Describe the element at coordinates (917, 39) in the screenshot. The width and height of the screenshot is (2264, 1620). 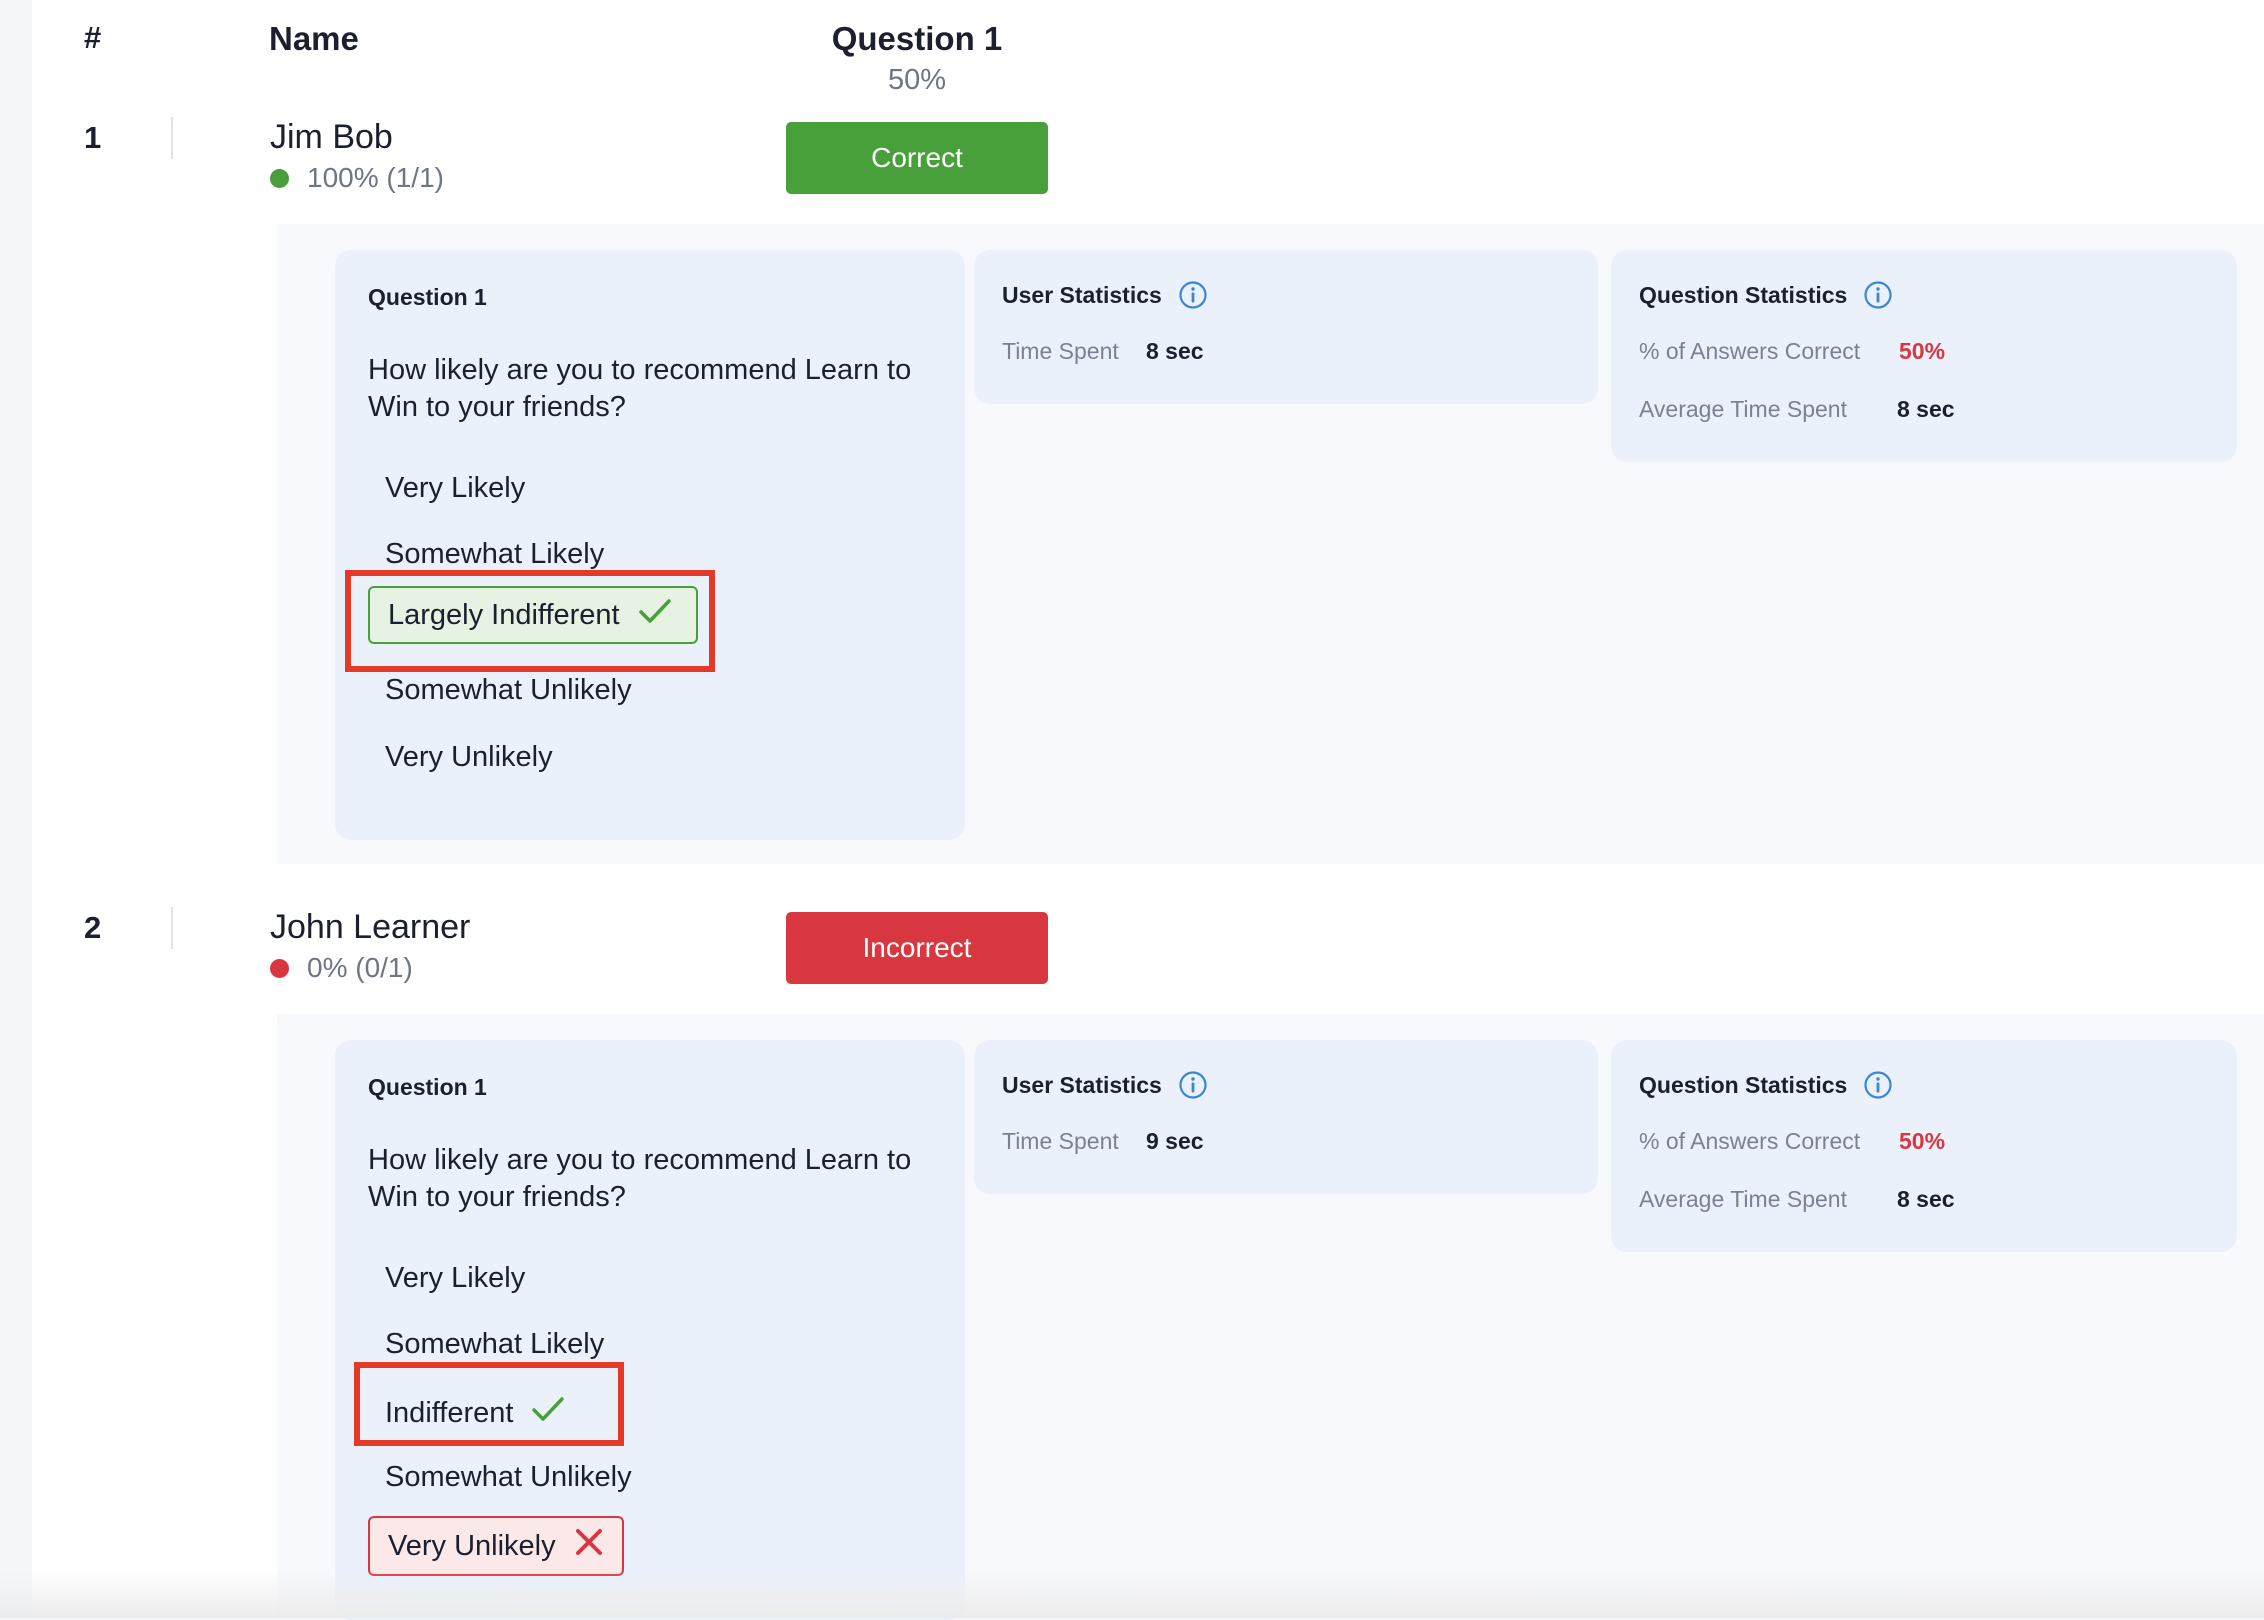
I see `column-header-question: Question 1` at that location.